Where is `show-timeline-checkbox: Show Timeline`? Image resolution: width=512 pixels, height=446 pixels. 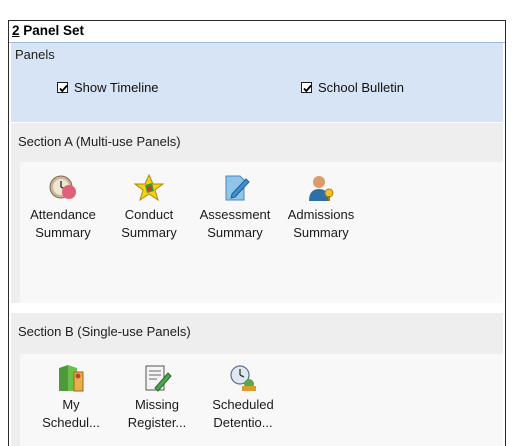
show-timeline-checkbox: Show Timeline is located at coordinates (108, 87).